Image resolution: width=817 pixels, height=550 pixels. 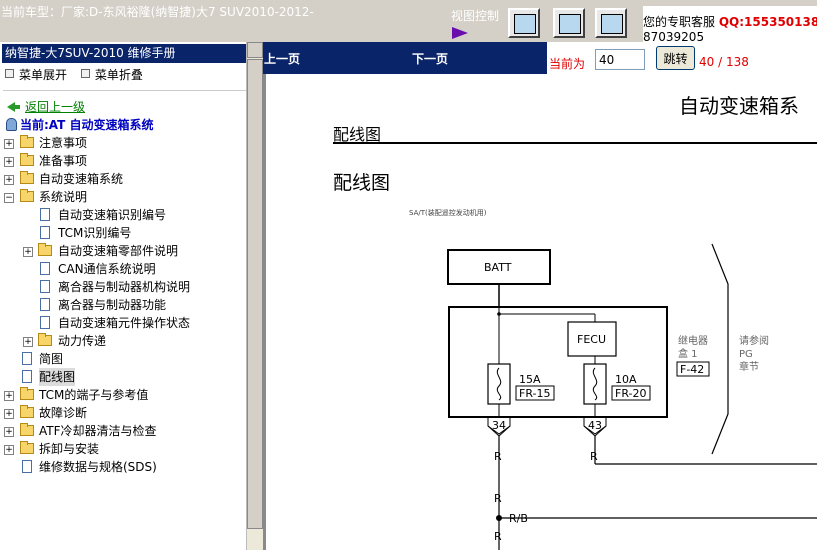 What do you see at coordinates (768, 22) in the screenshot?
I see `service-qq: QQ:1553501388` at bounding box center [768, 22].